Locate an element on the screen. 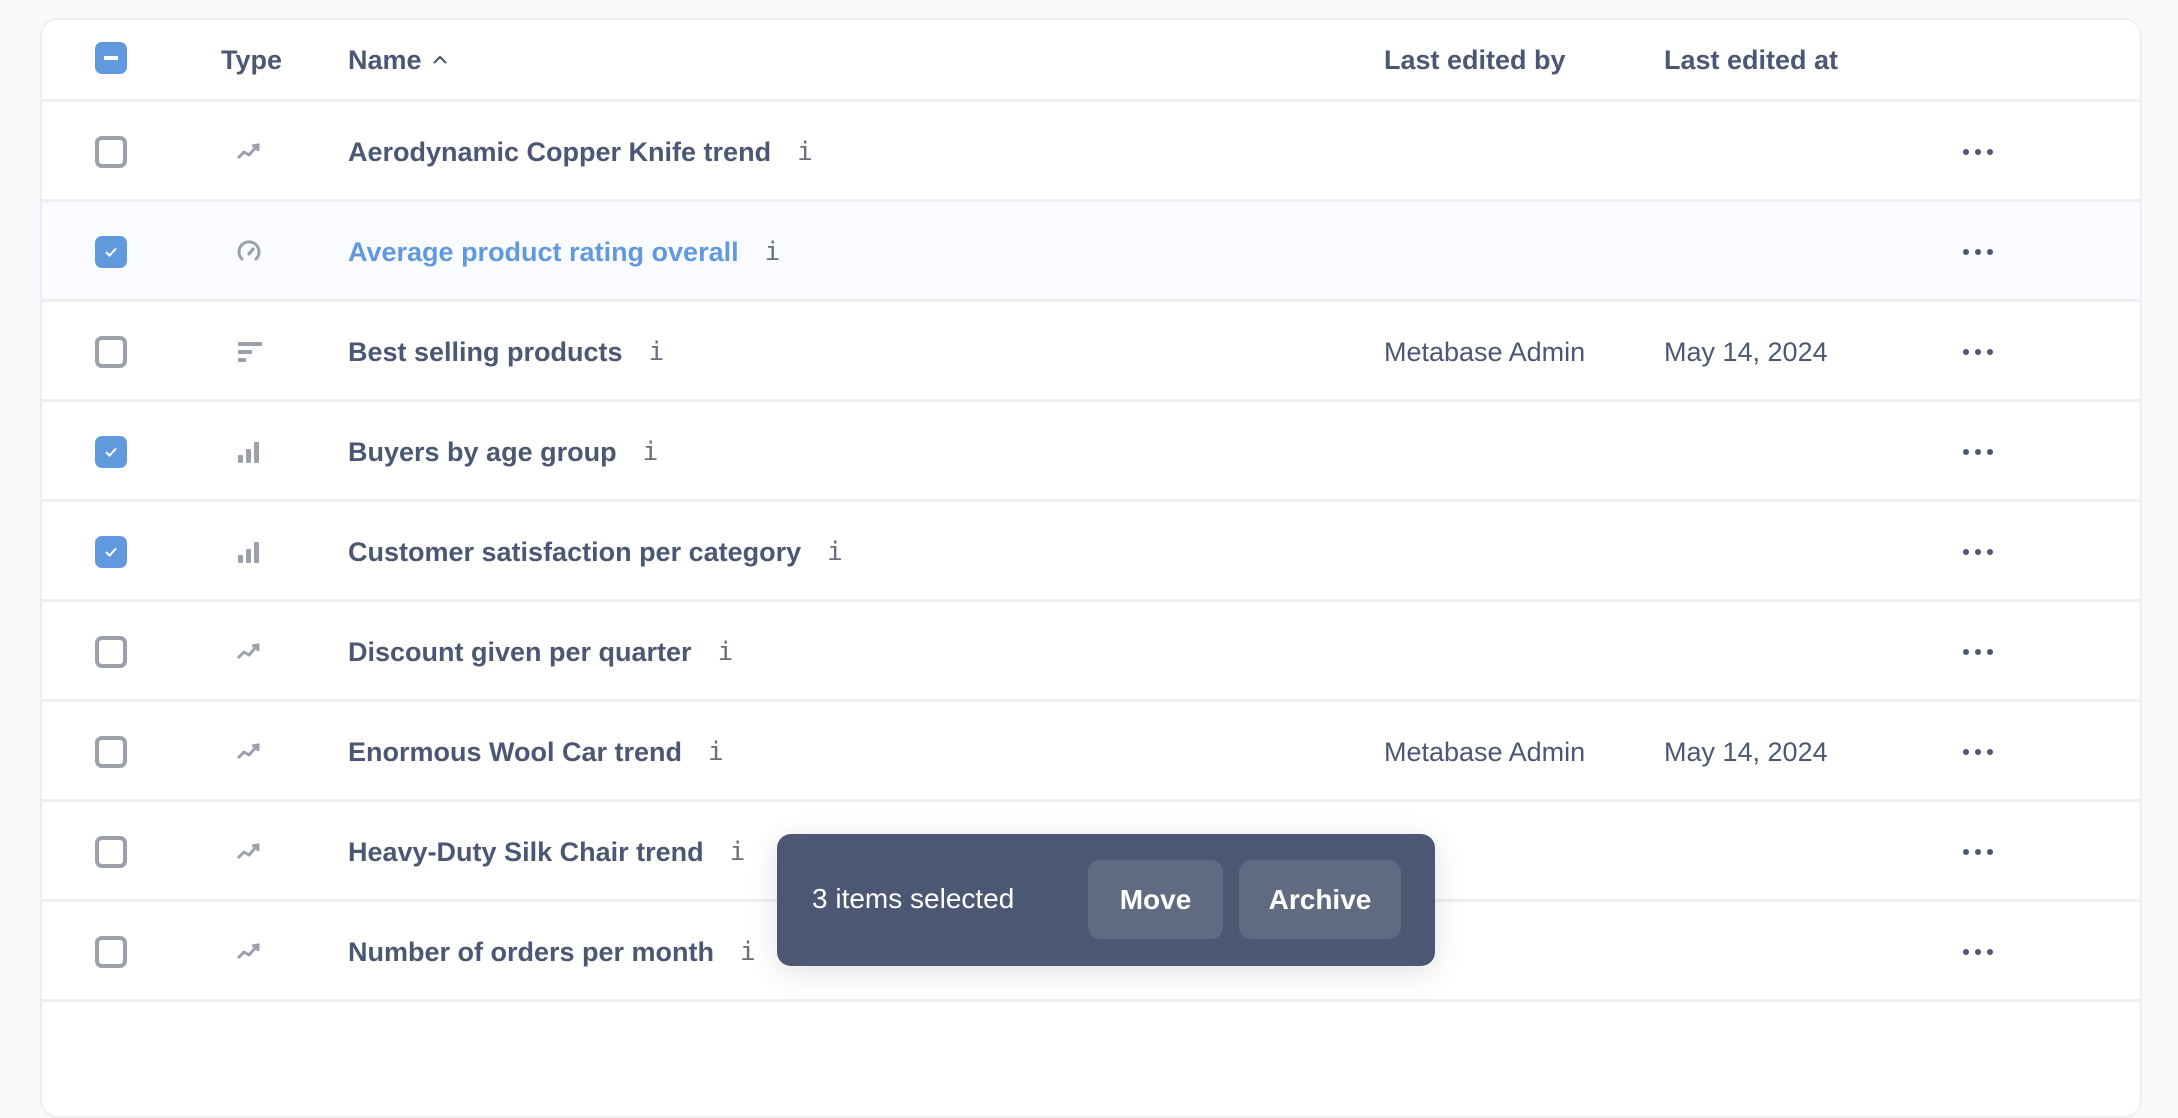 The width and height of the screenshot is (2178, 1118). item-name-link: Number of orders per month i is located at coordinates (552, 952).